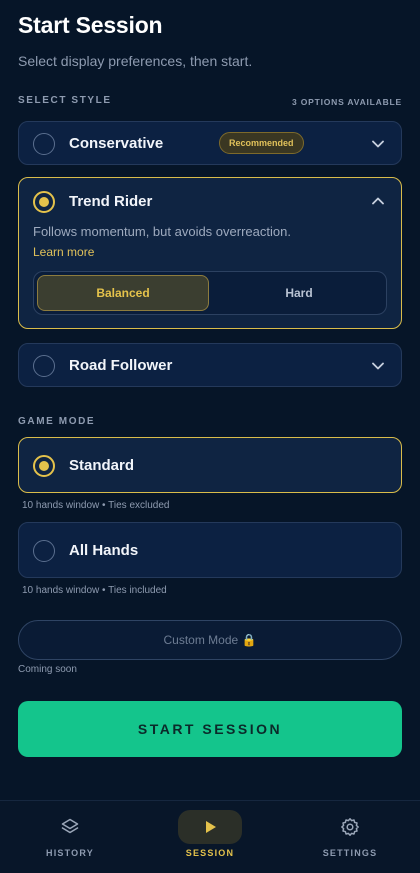 Image resolution: width=420 pixels, height=873 pixels. I want to click on page-title: Start Session, so click(90, 25).